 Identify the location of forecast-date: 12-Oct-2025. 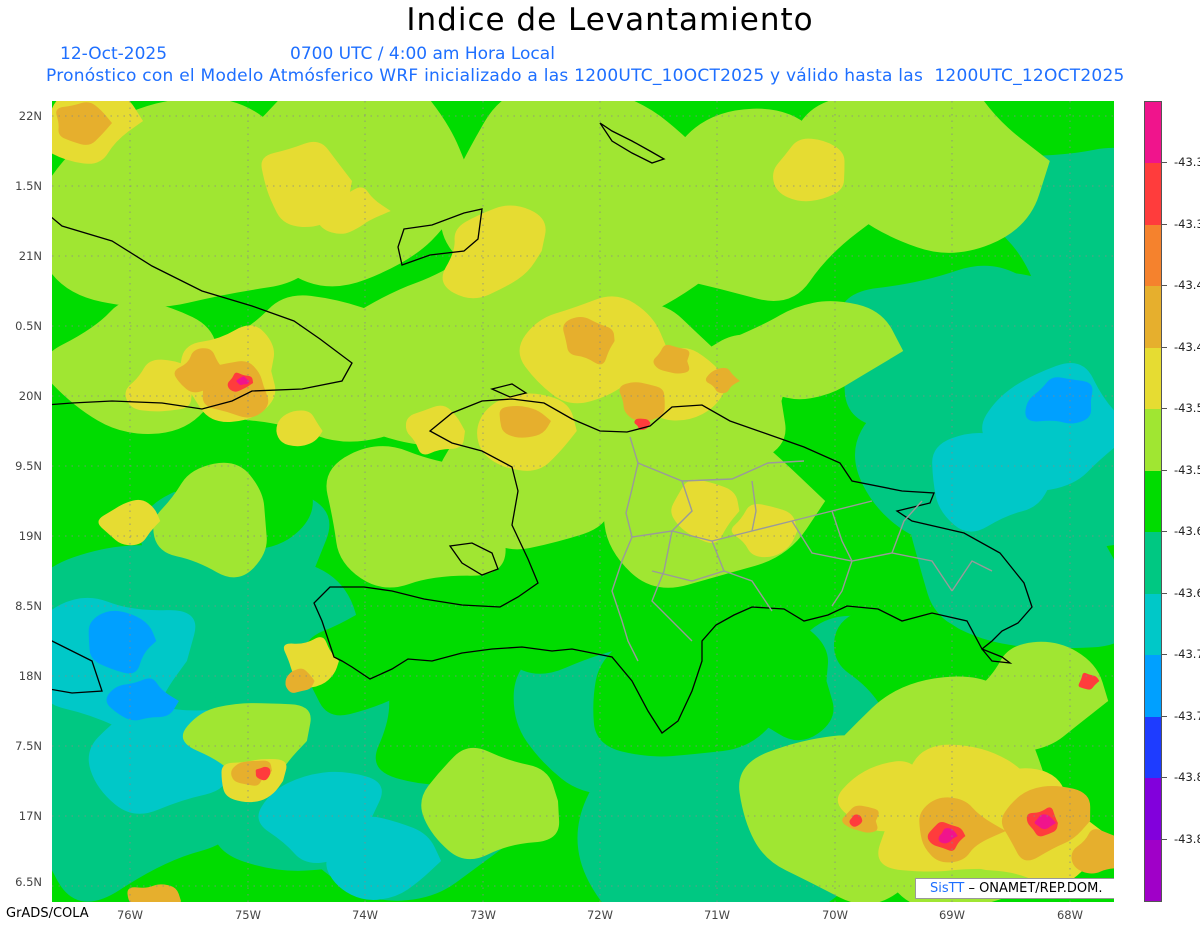
(114, 54).